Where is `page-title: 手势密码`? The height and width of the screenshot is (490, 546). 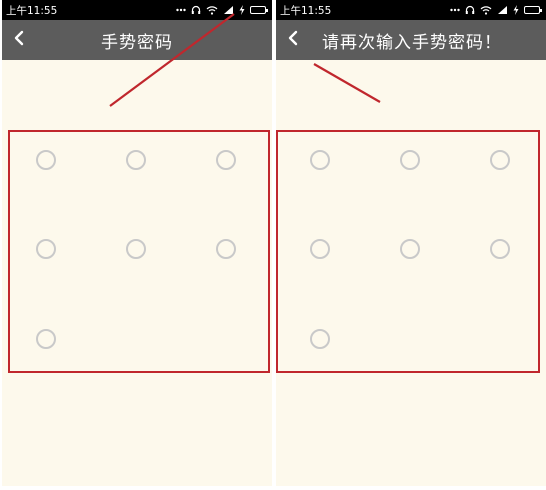 page-title: 手势密码 is located at coordinates (137, 42).